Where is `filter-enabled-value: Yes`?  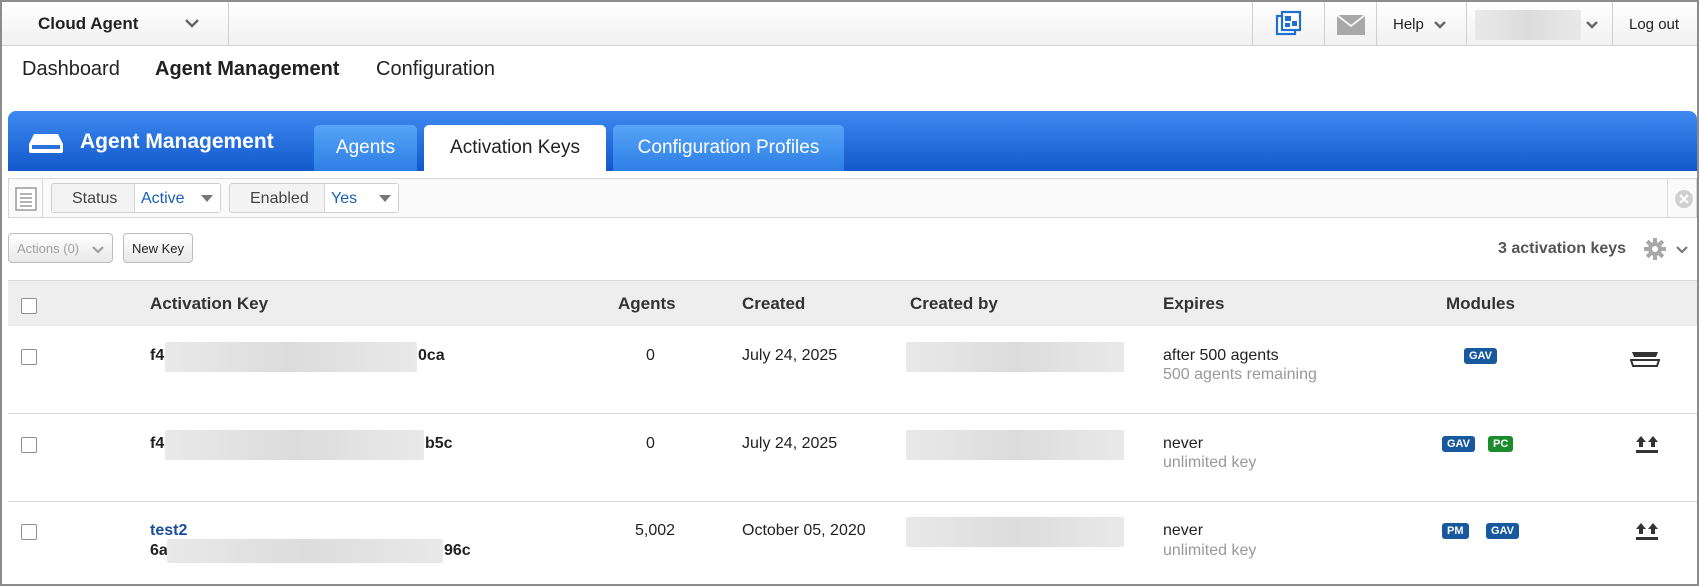
filter-enabled-value: Yes is located at coordinates (344, 198).